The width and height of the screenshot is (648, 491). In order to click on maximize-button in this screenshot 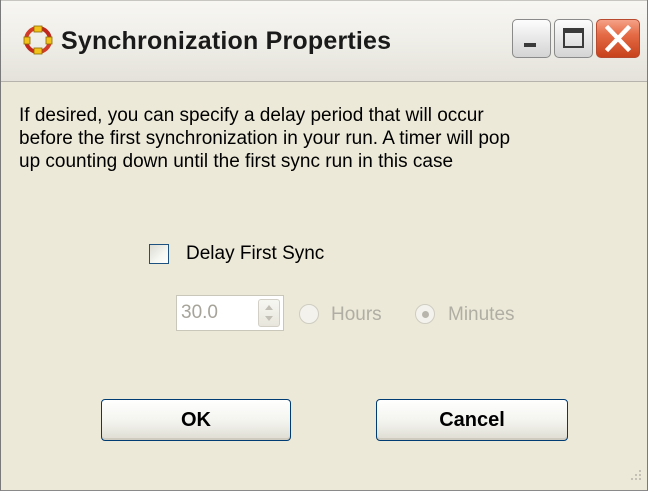, I will do `click(573, 38)`.